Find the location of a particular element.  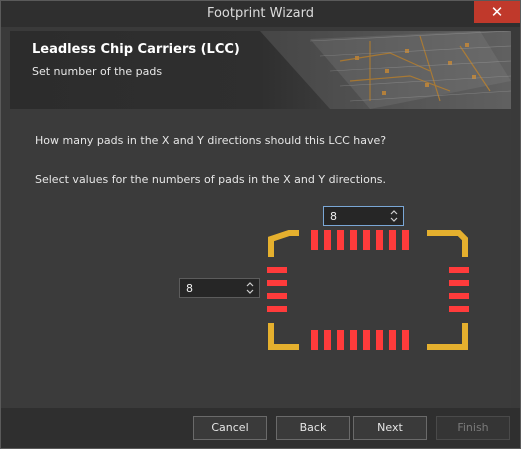

close-icon: ✕ is located at coordinates (497, 12).